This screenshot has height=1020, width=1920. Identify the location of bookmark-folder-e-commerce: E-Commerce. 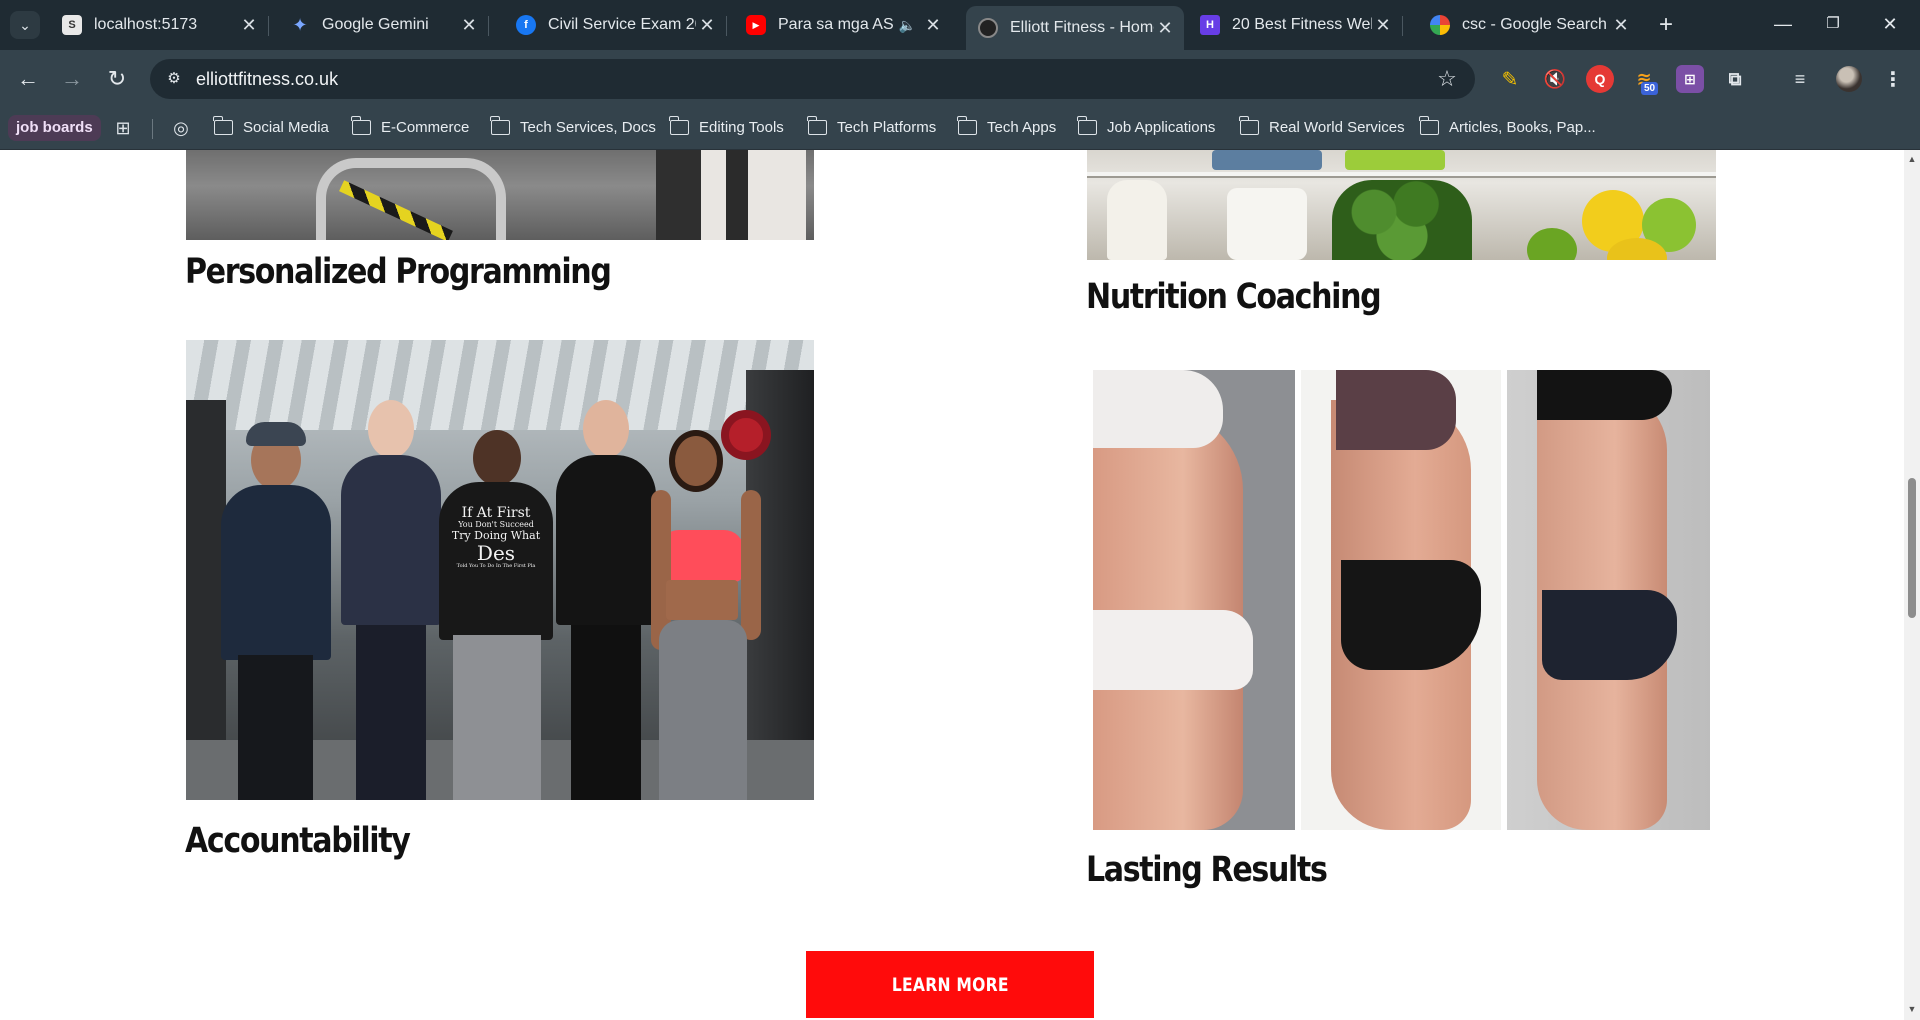
(410, 126).